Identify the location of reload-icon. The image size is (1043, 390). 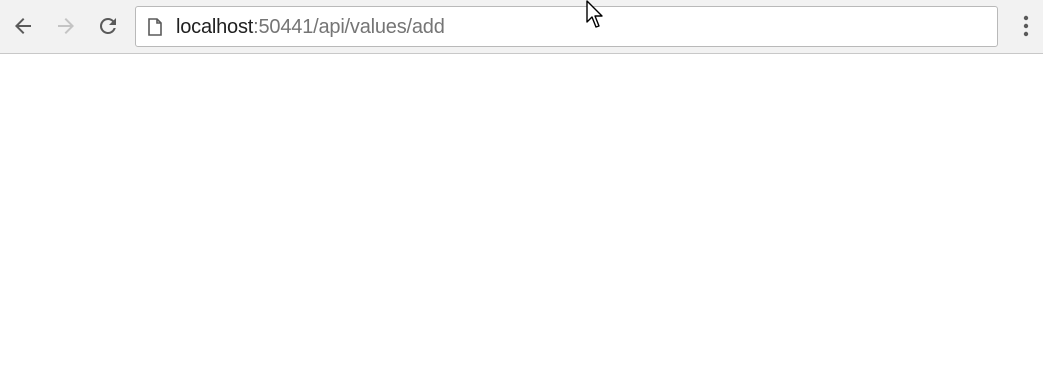
(107, 25).